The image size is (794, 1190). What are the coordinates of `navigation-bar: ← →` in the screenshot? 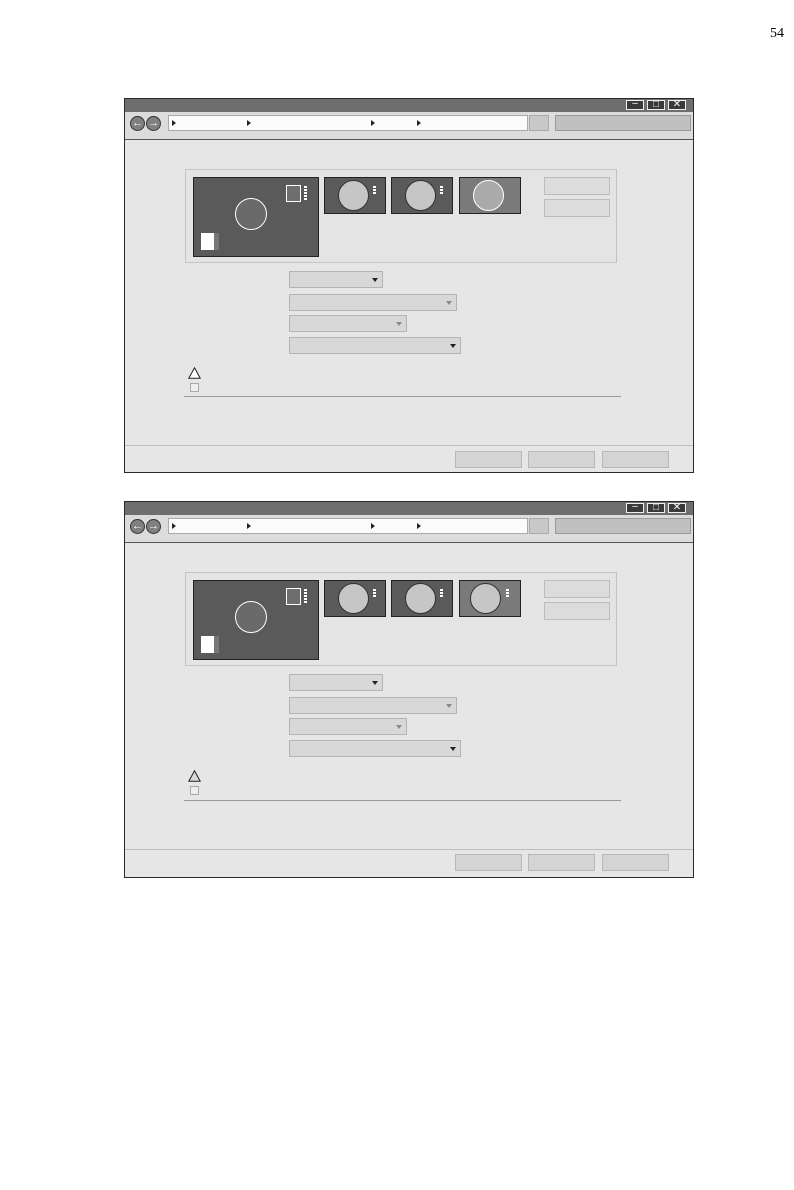 It's located at (409, 529).